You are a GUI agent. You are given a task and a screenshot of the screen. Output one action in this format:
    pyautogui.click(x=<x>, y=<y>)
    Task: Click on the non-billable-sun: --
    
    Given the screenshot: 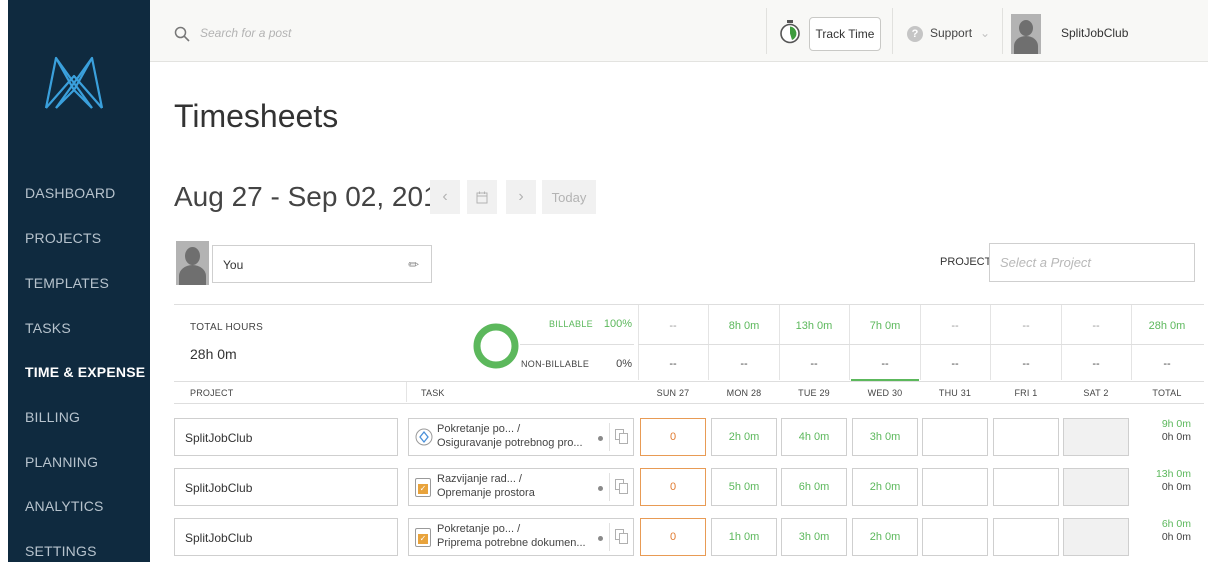 What is the action you would take?
    pyautogui.click(x=673, y=364)
    